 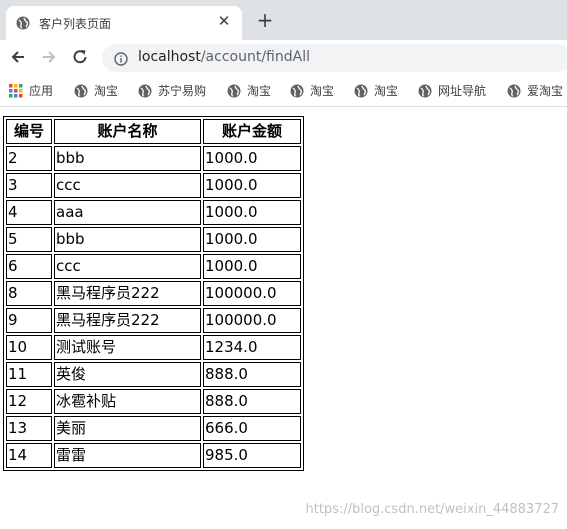 I want to click on bookmark-apps: 应用, so click(x=31, y=91).